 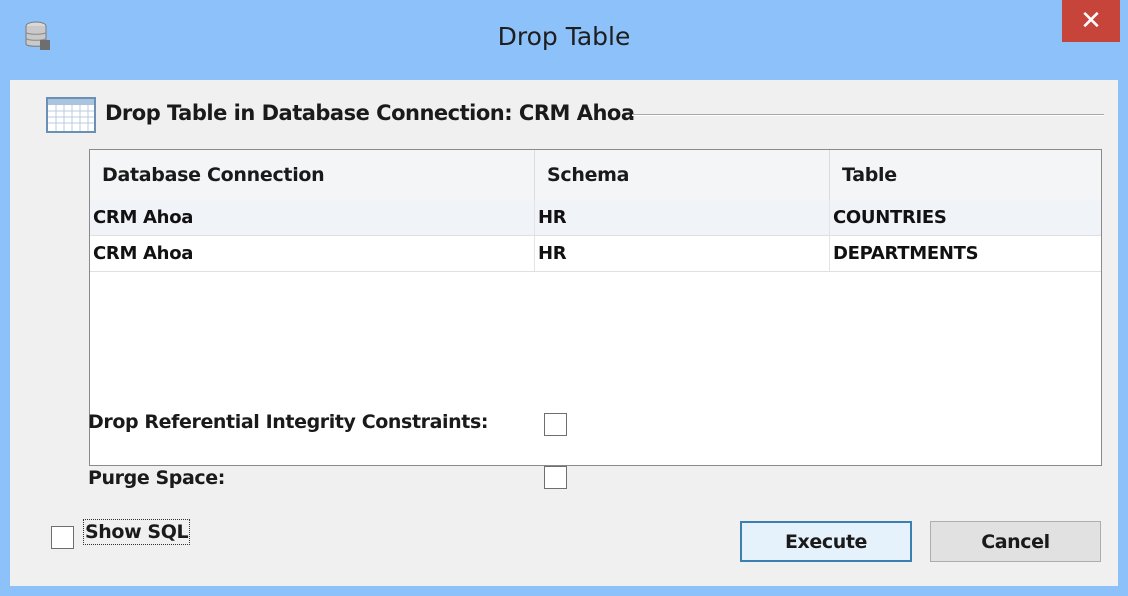 What do you see at coordinates (564, 36) in the screenshot?
I see `window-title: Drop Table` at bounding box center [564, 36].